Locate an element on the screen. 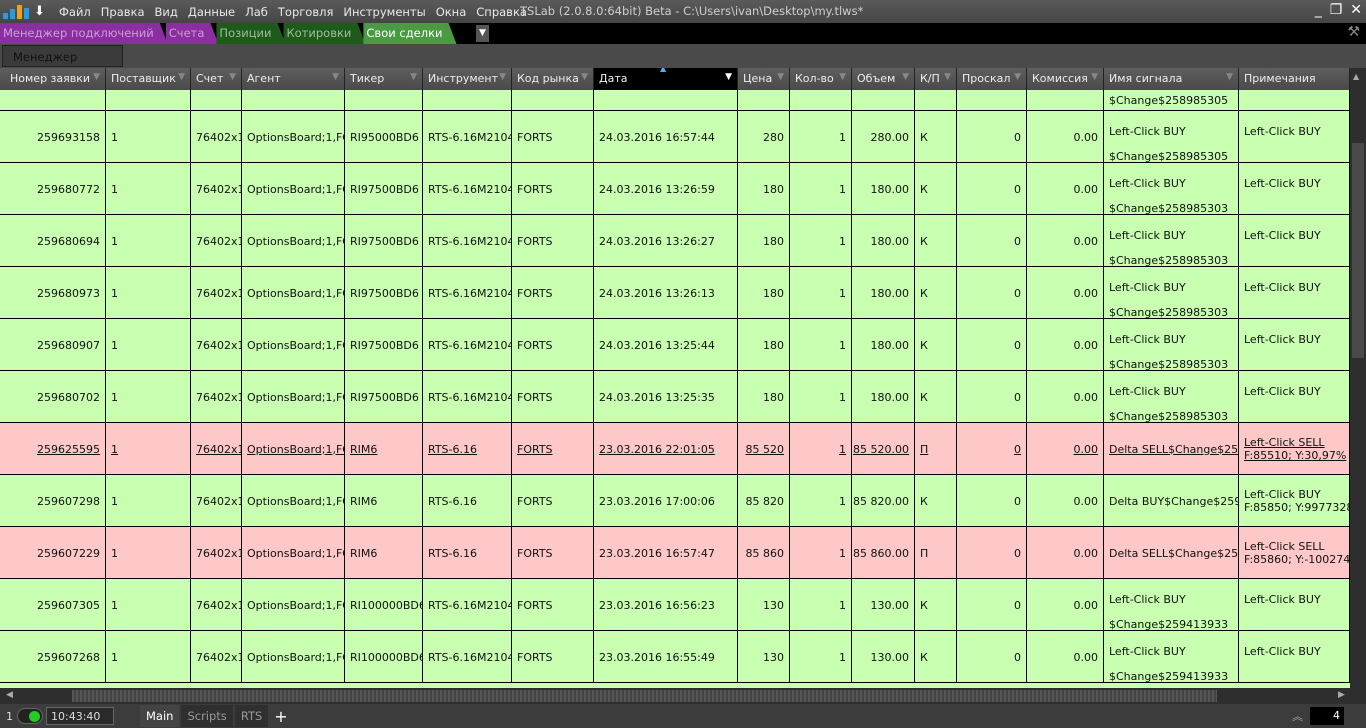 The width and height of the screenshot is (1366, 728). column-header: Объем ▼ is located at coordinates (883, 79).